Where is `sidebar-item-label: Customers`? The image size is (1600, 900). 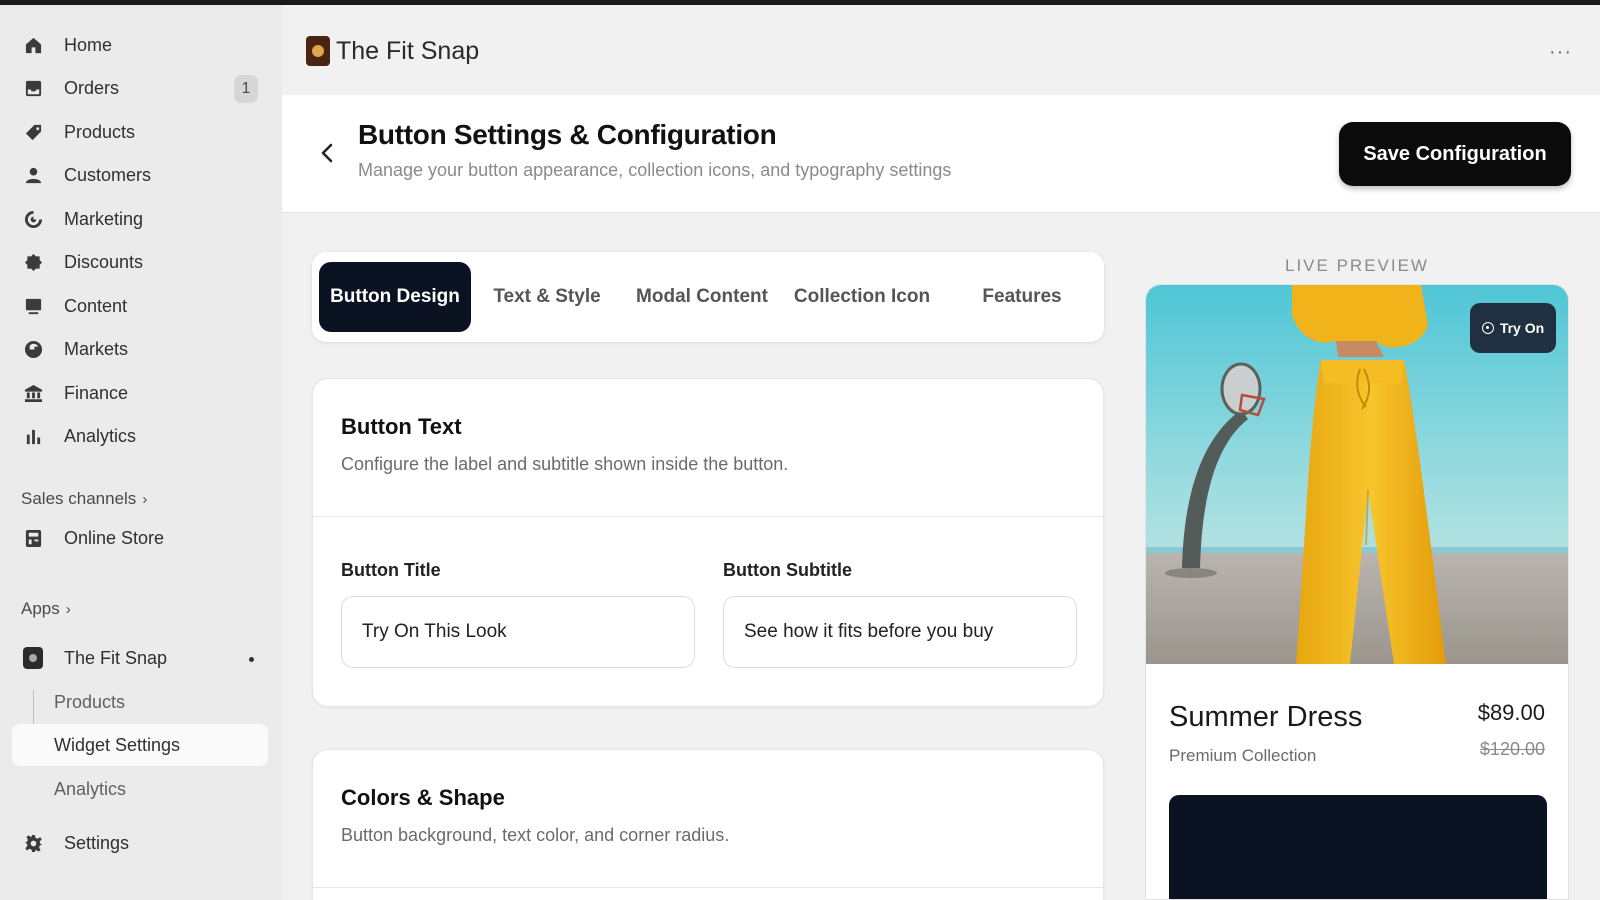 sidebar-item-label: Customers is located at coordinates (108, 174).